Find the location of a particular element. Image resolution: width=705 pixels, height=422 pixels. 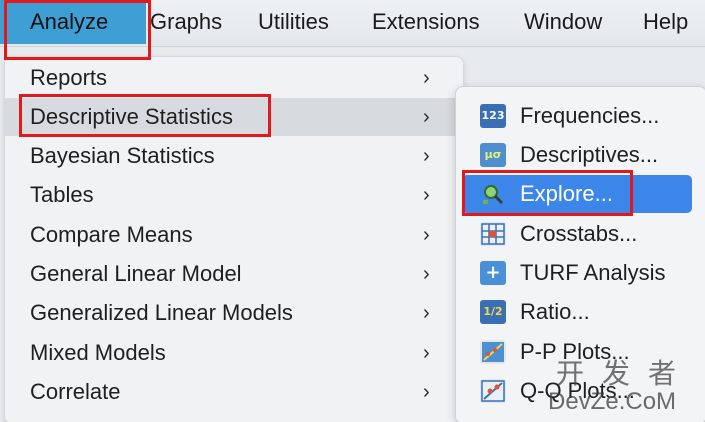

explore-icon-graphic is located at coordinates (493, 195).